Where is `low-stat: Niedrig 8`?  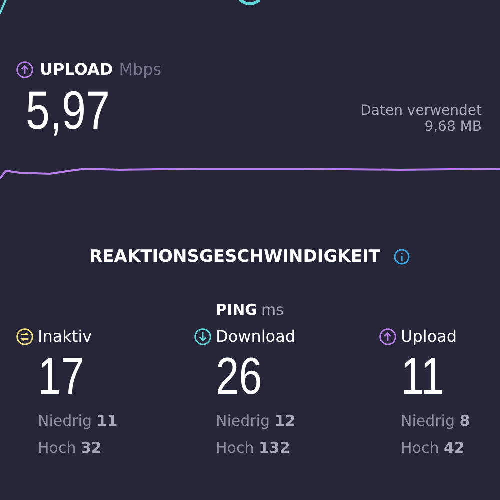 low-stat: Niedrig 8 is located at coordinates (436, 421).